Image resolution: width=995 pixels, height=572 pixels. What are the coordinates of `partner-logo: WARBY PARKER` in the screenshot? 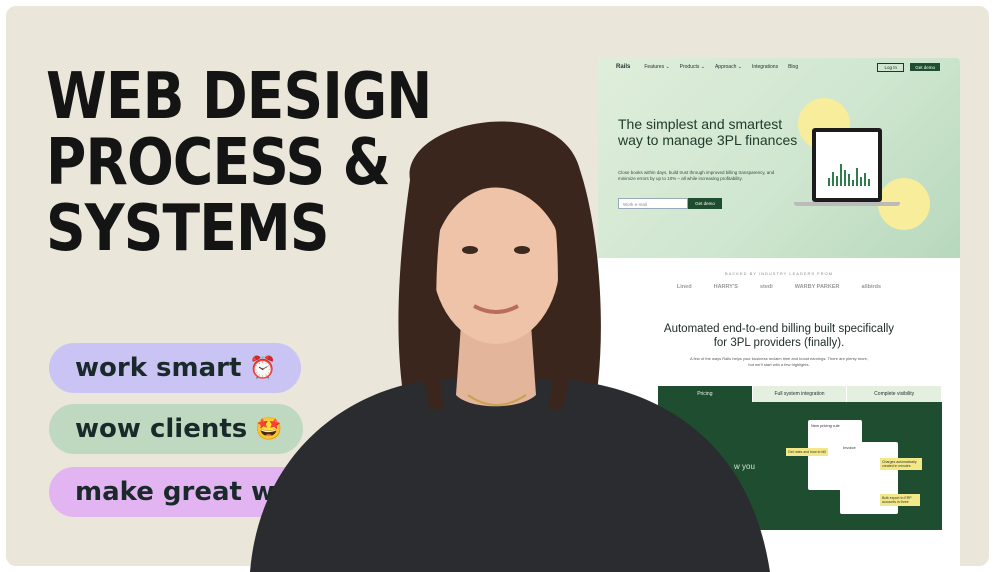 It's located at (817, 287).